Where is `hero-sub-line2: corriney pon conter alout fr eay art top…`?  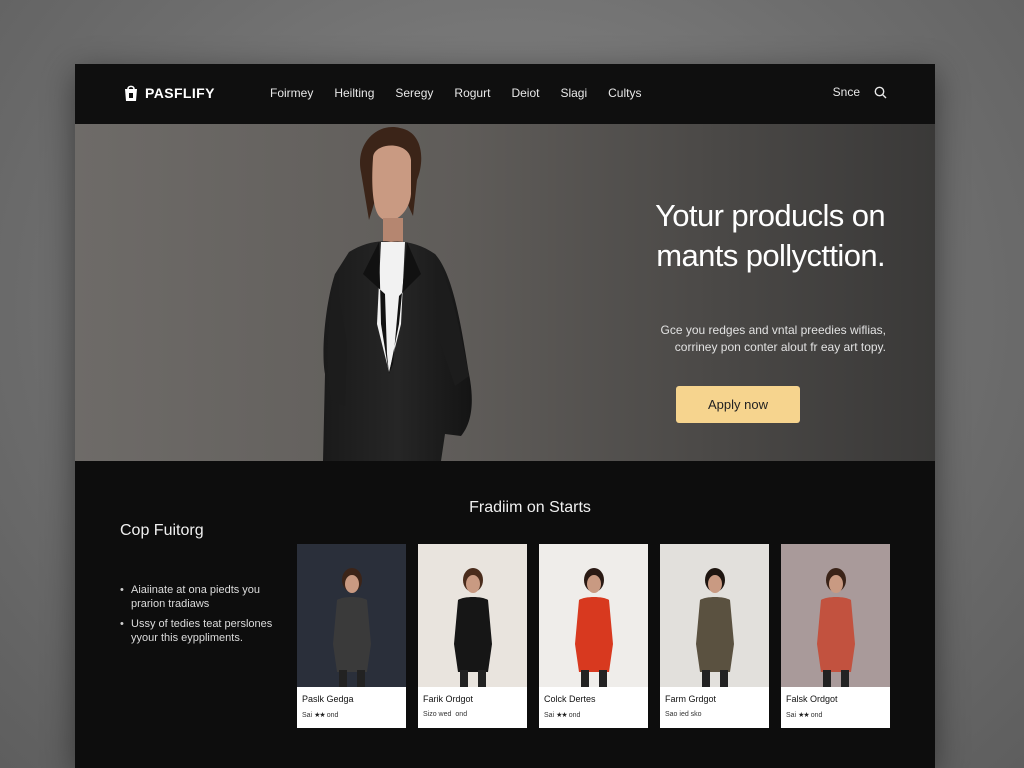 hero-sub-line2: corriney pon conter alout fr eay art top… is located at coordinates (780, 347).